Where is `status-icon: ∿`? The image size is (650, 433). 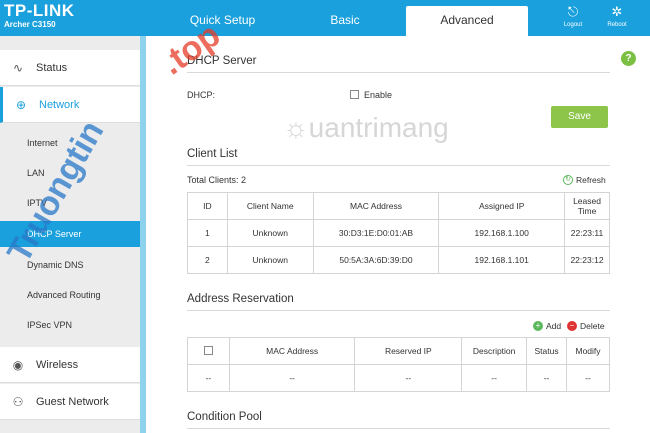 status-icon: ∿ is located at coordinates (18, 67).